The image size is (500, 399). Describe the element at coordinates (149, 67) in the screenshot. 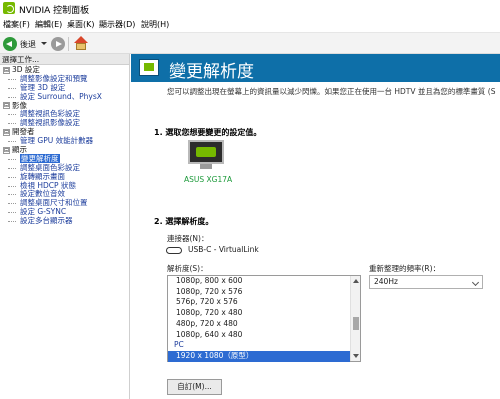

I see `display-resolution-icon` at that location.